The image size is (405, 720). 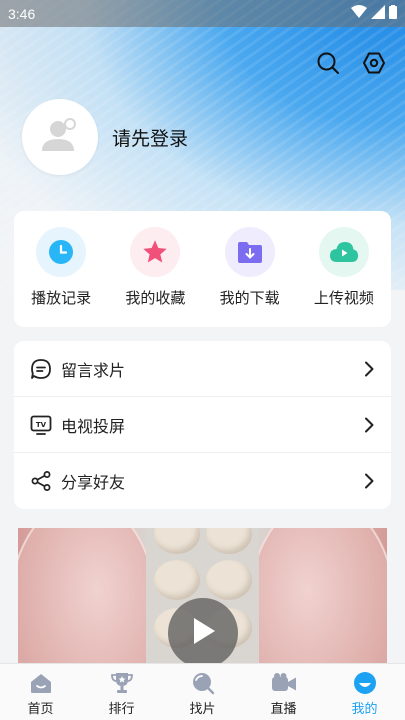 What do you see at coordinates (365, 683) in the screenshot?
I see `profile-icon` at bounding box center [365, 683].